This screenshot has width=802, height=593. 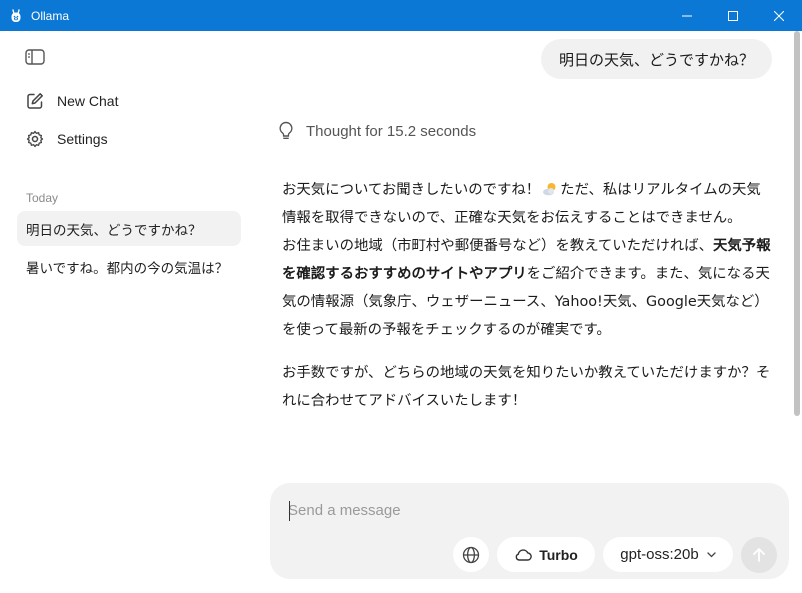 What do you see at coordinates (35, 139) in the screenshot?
I see `gear-icon` at bounding box center [35, 139].